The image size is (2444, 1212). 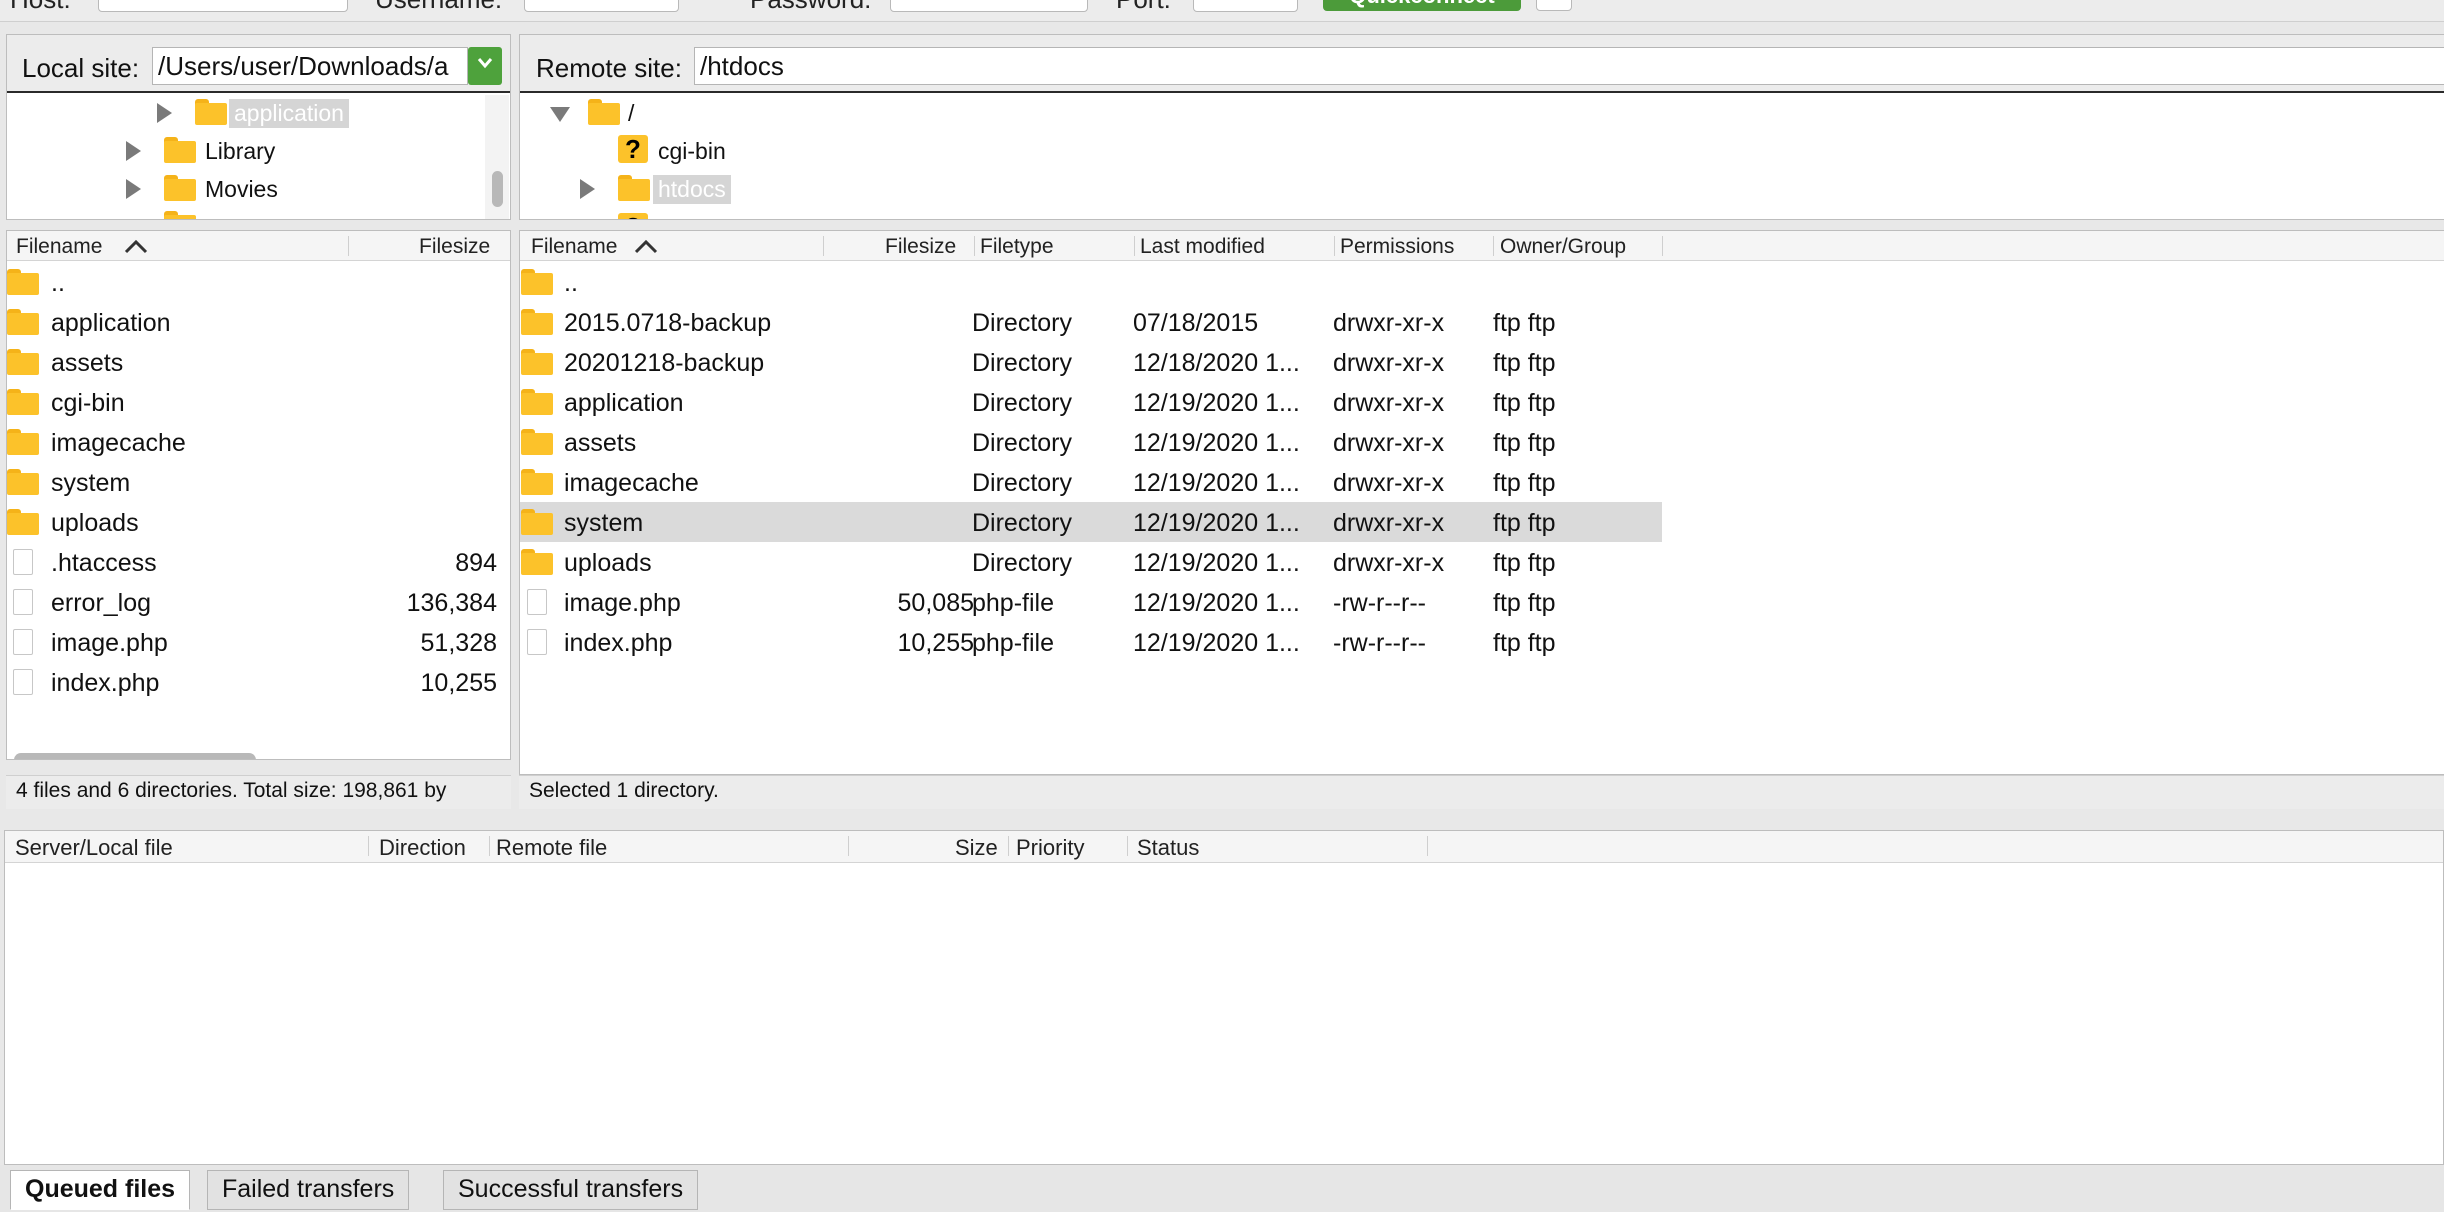 I want to click on permissions: drwxr-xr-x, so click(x=1389, y=403).